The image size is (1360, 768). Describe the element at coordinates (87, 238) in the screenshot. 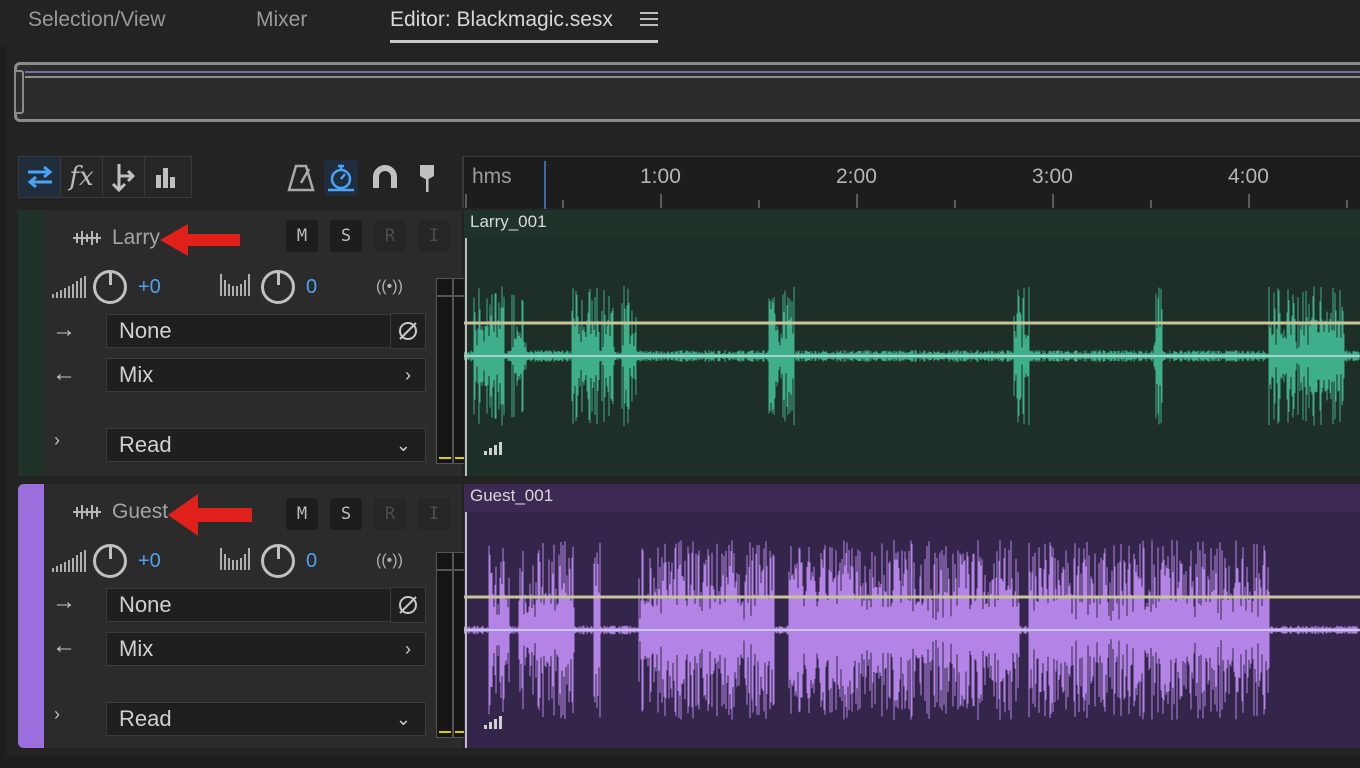

I see `waveform-track-icon` at that location.